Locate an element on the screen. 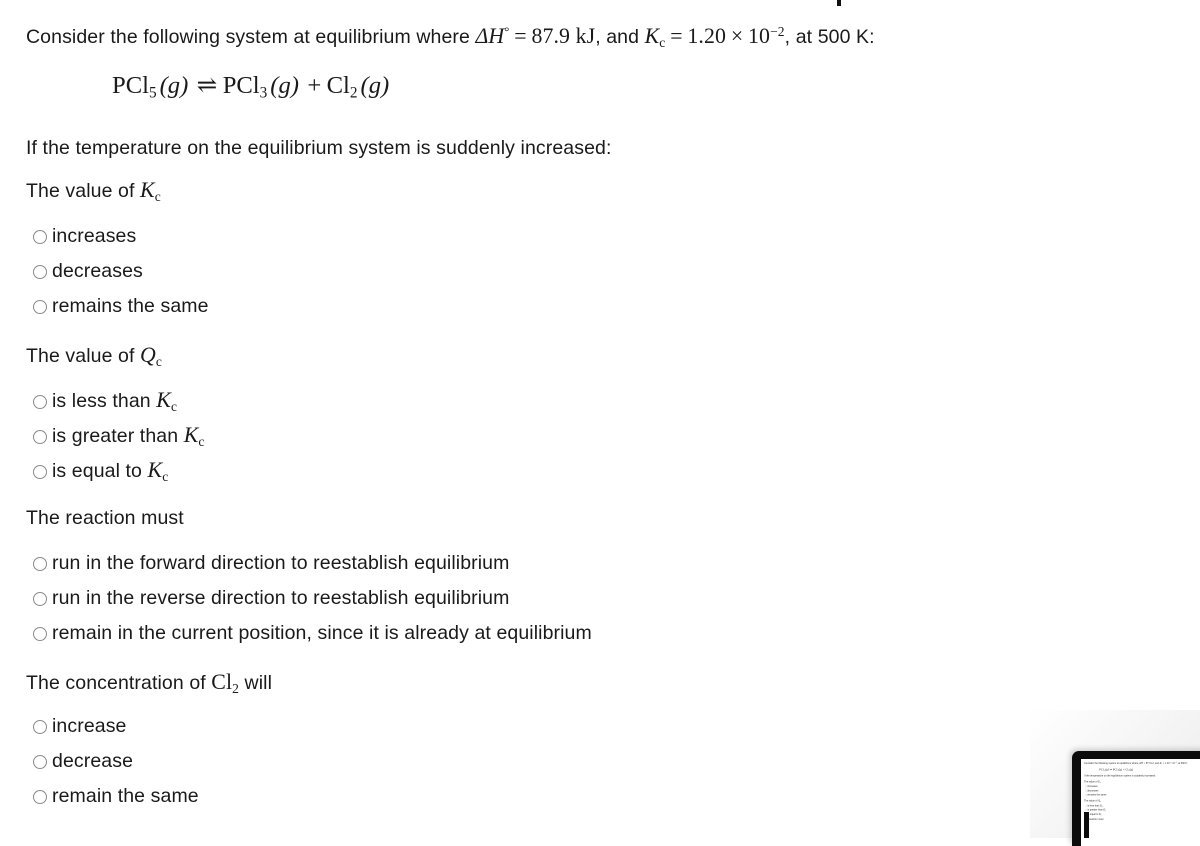 Image resolution: width=1200 pixels, height=846 pixels. question-3-prompt: The reaction must is located at coordinates (105, 518).